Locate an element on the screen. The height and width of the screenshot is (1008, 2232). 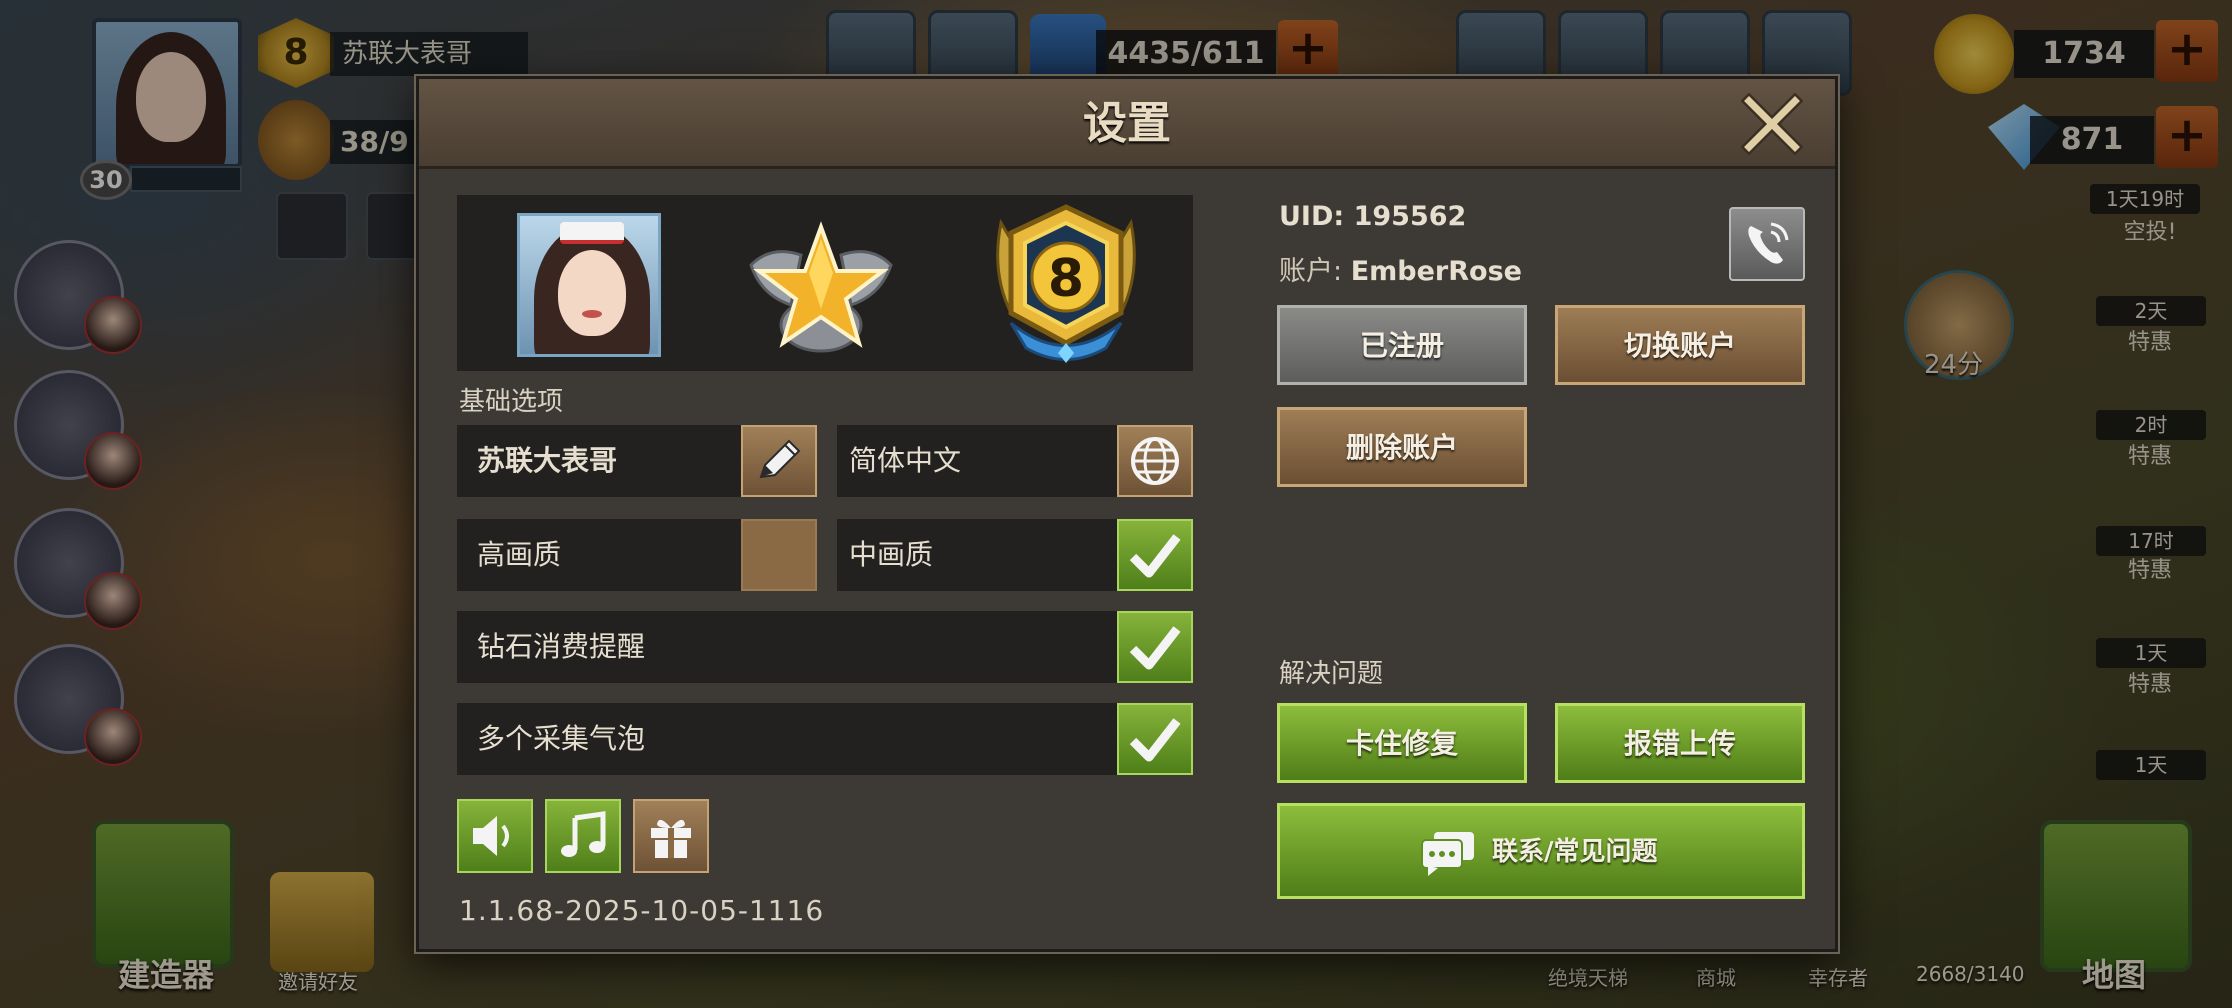
contact-faq-button: 联系/常见问题 is located at coordinates (1541, 851).